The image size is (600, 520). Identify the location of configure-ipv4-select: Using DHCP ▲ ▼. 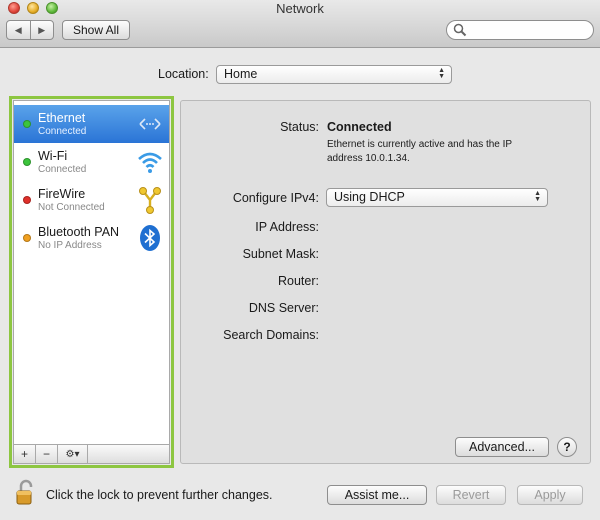
(437, 197).